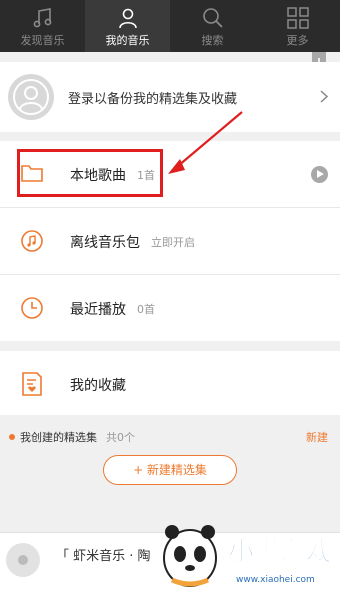 The height and width of the screenshot is (589, 340). What do you see at coordinates (103, 556) in the screenshot?
I see `now-playing-title: 「 虾米音乐 · 陶` at bounding box center [103, 556].